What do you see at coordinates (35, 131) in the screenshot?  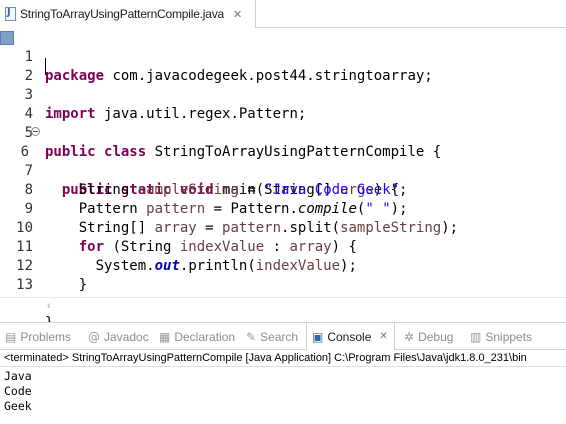 I see `fold-collapse-icon` at bounding box center [35, 131].